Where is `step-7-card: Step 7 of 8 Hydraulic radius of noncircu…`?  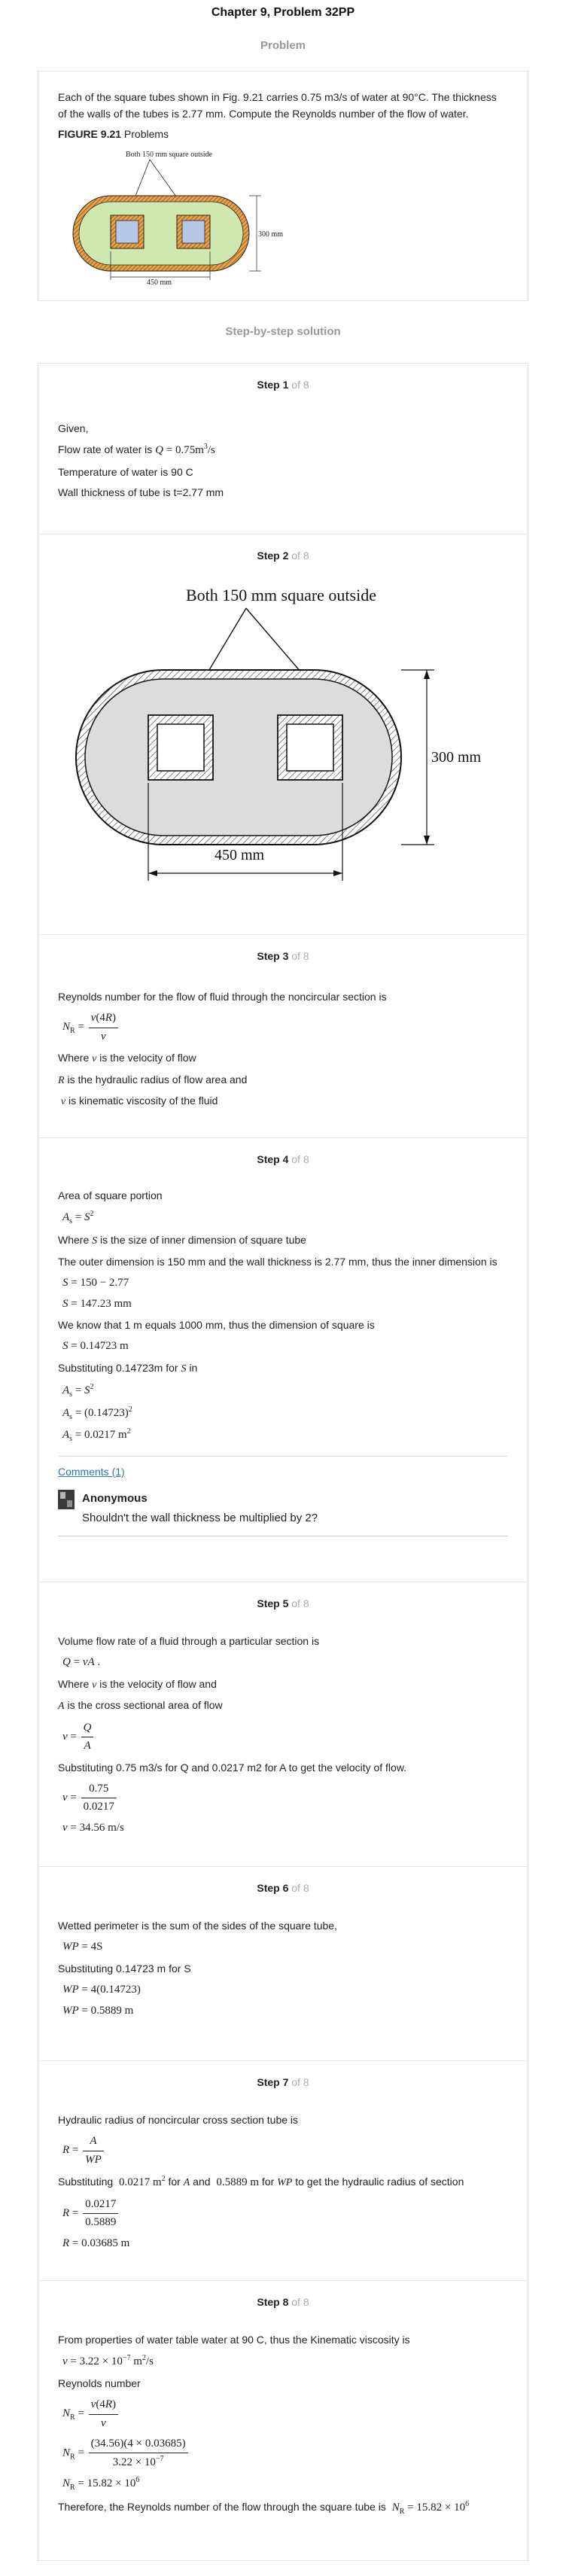 step-7-card: Step 7 of 8 Hydraulic radius of noncircu… is located at coordinates (283, 2171).